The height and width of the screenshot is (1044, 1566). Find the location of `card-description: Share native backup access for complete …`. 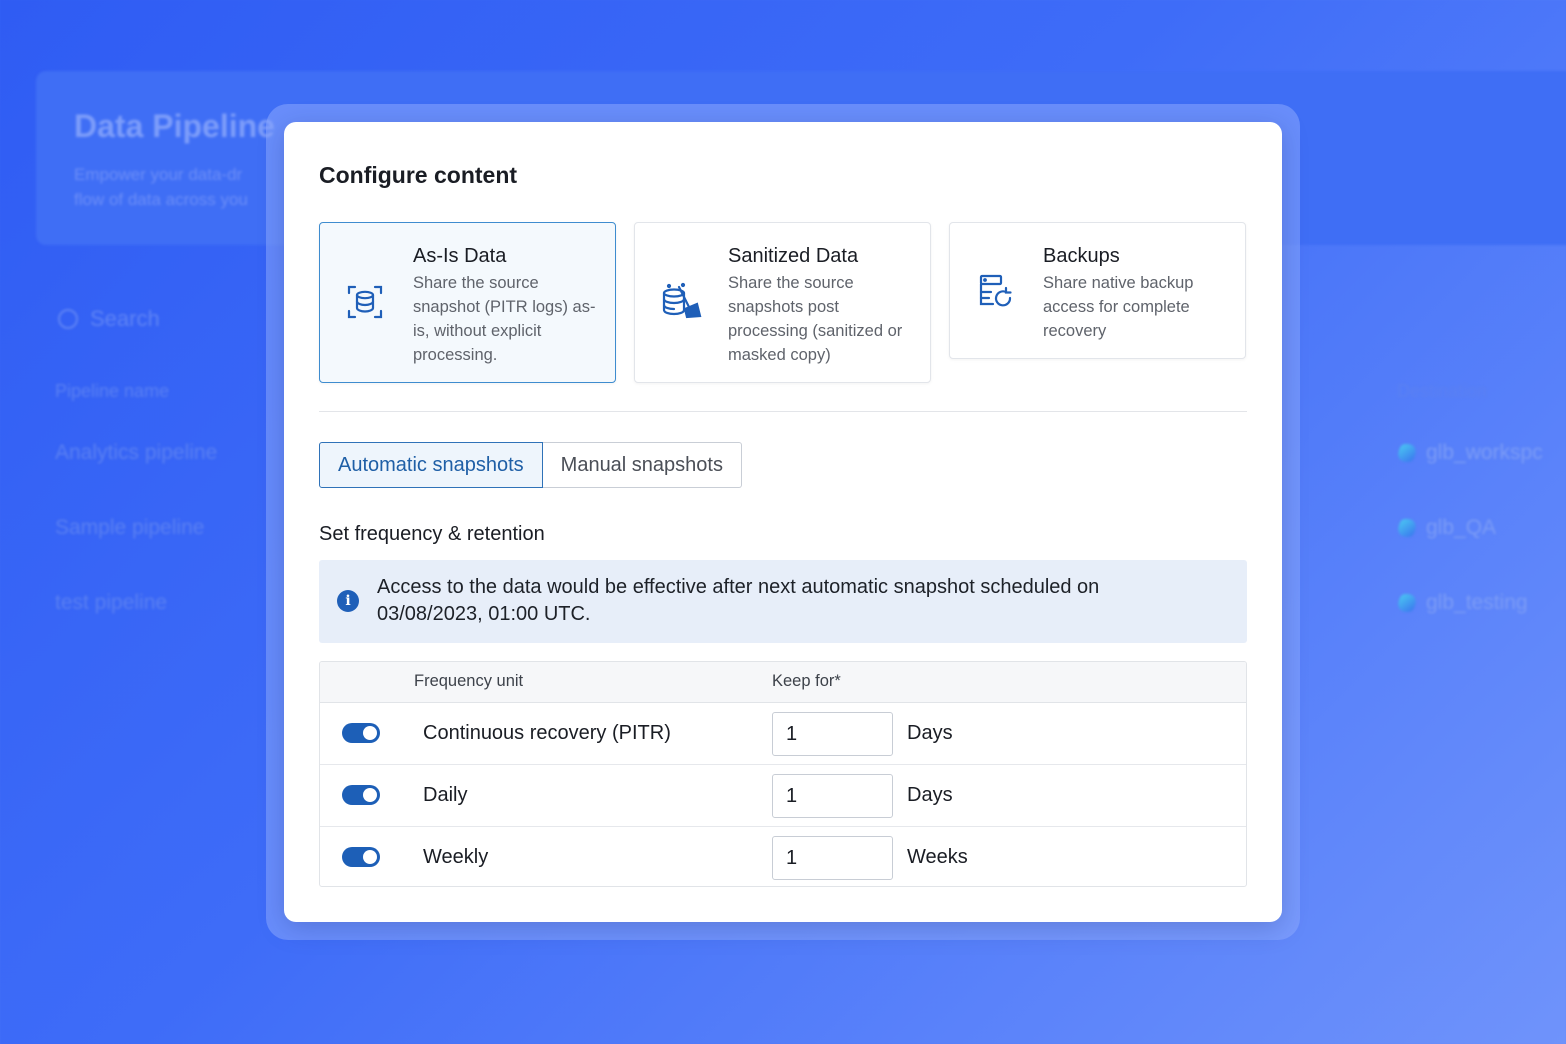

card-description: Share native backup access for complete … is located at coordinates (1118, 307).